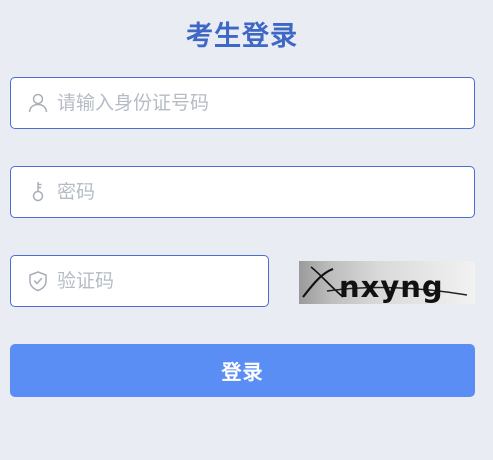  What do you see at coordinates (391, 287) in the screenshot?
I see `captcha-text: nxyng` at bounding box center [391, 287].